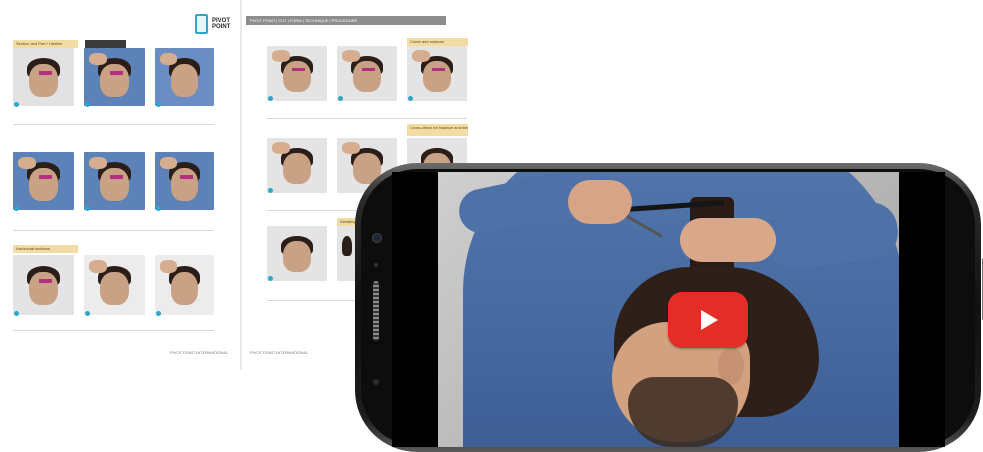  Describe the element at coordinates (201, 24) in the screenshot. I see `logo-icon` at that location.